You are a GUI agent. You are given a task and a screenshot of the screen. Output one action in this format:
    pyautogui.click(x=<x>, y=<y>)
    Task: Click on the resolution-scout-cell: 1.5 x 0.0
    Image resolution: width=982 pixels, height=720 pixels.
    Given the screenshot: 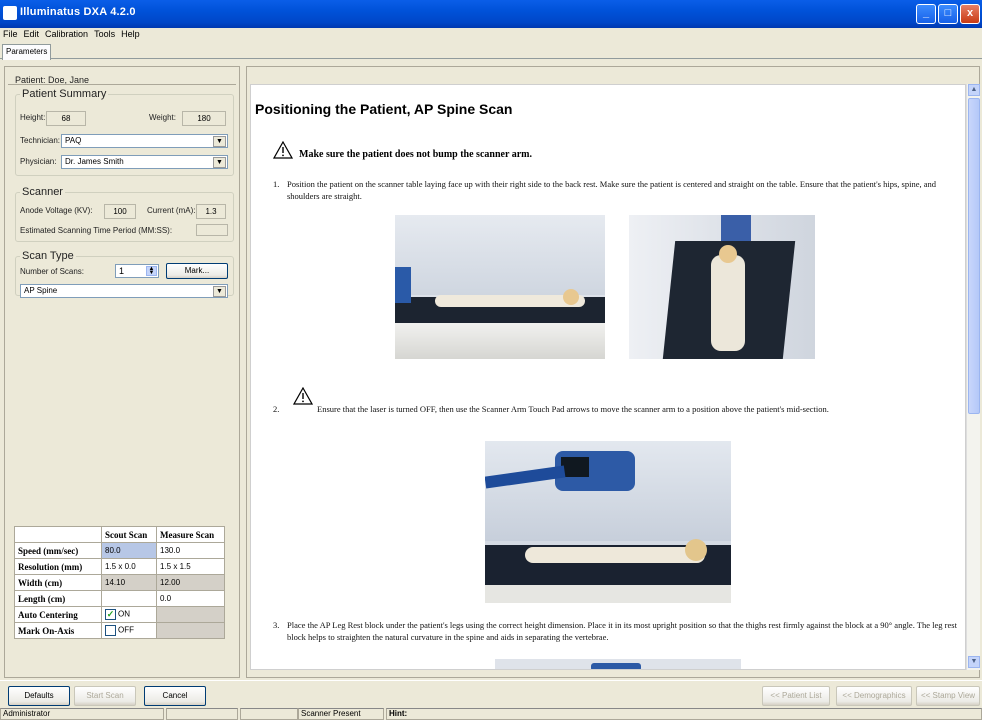 What is the action you would take?
    pyautogui.click(x=129, y=566)
    